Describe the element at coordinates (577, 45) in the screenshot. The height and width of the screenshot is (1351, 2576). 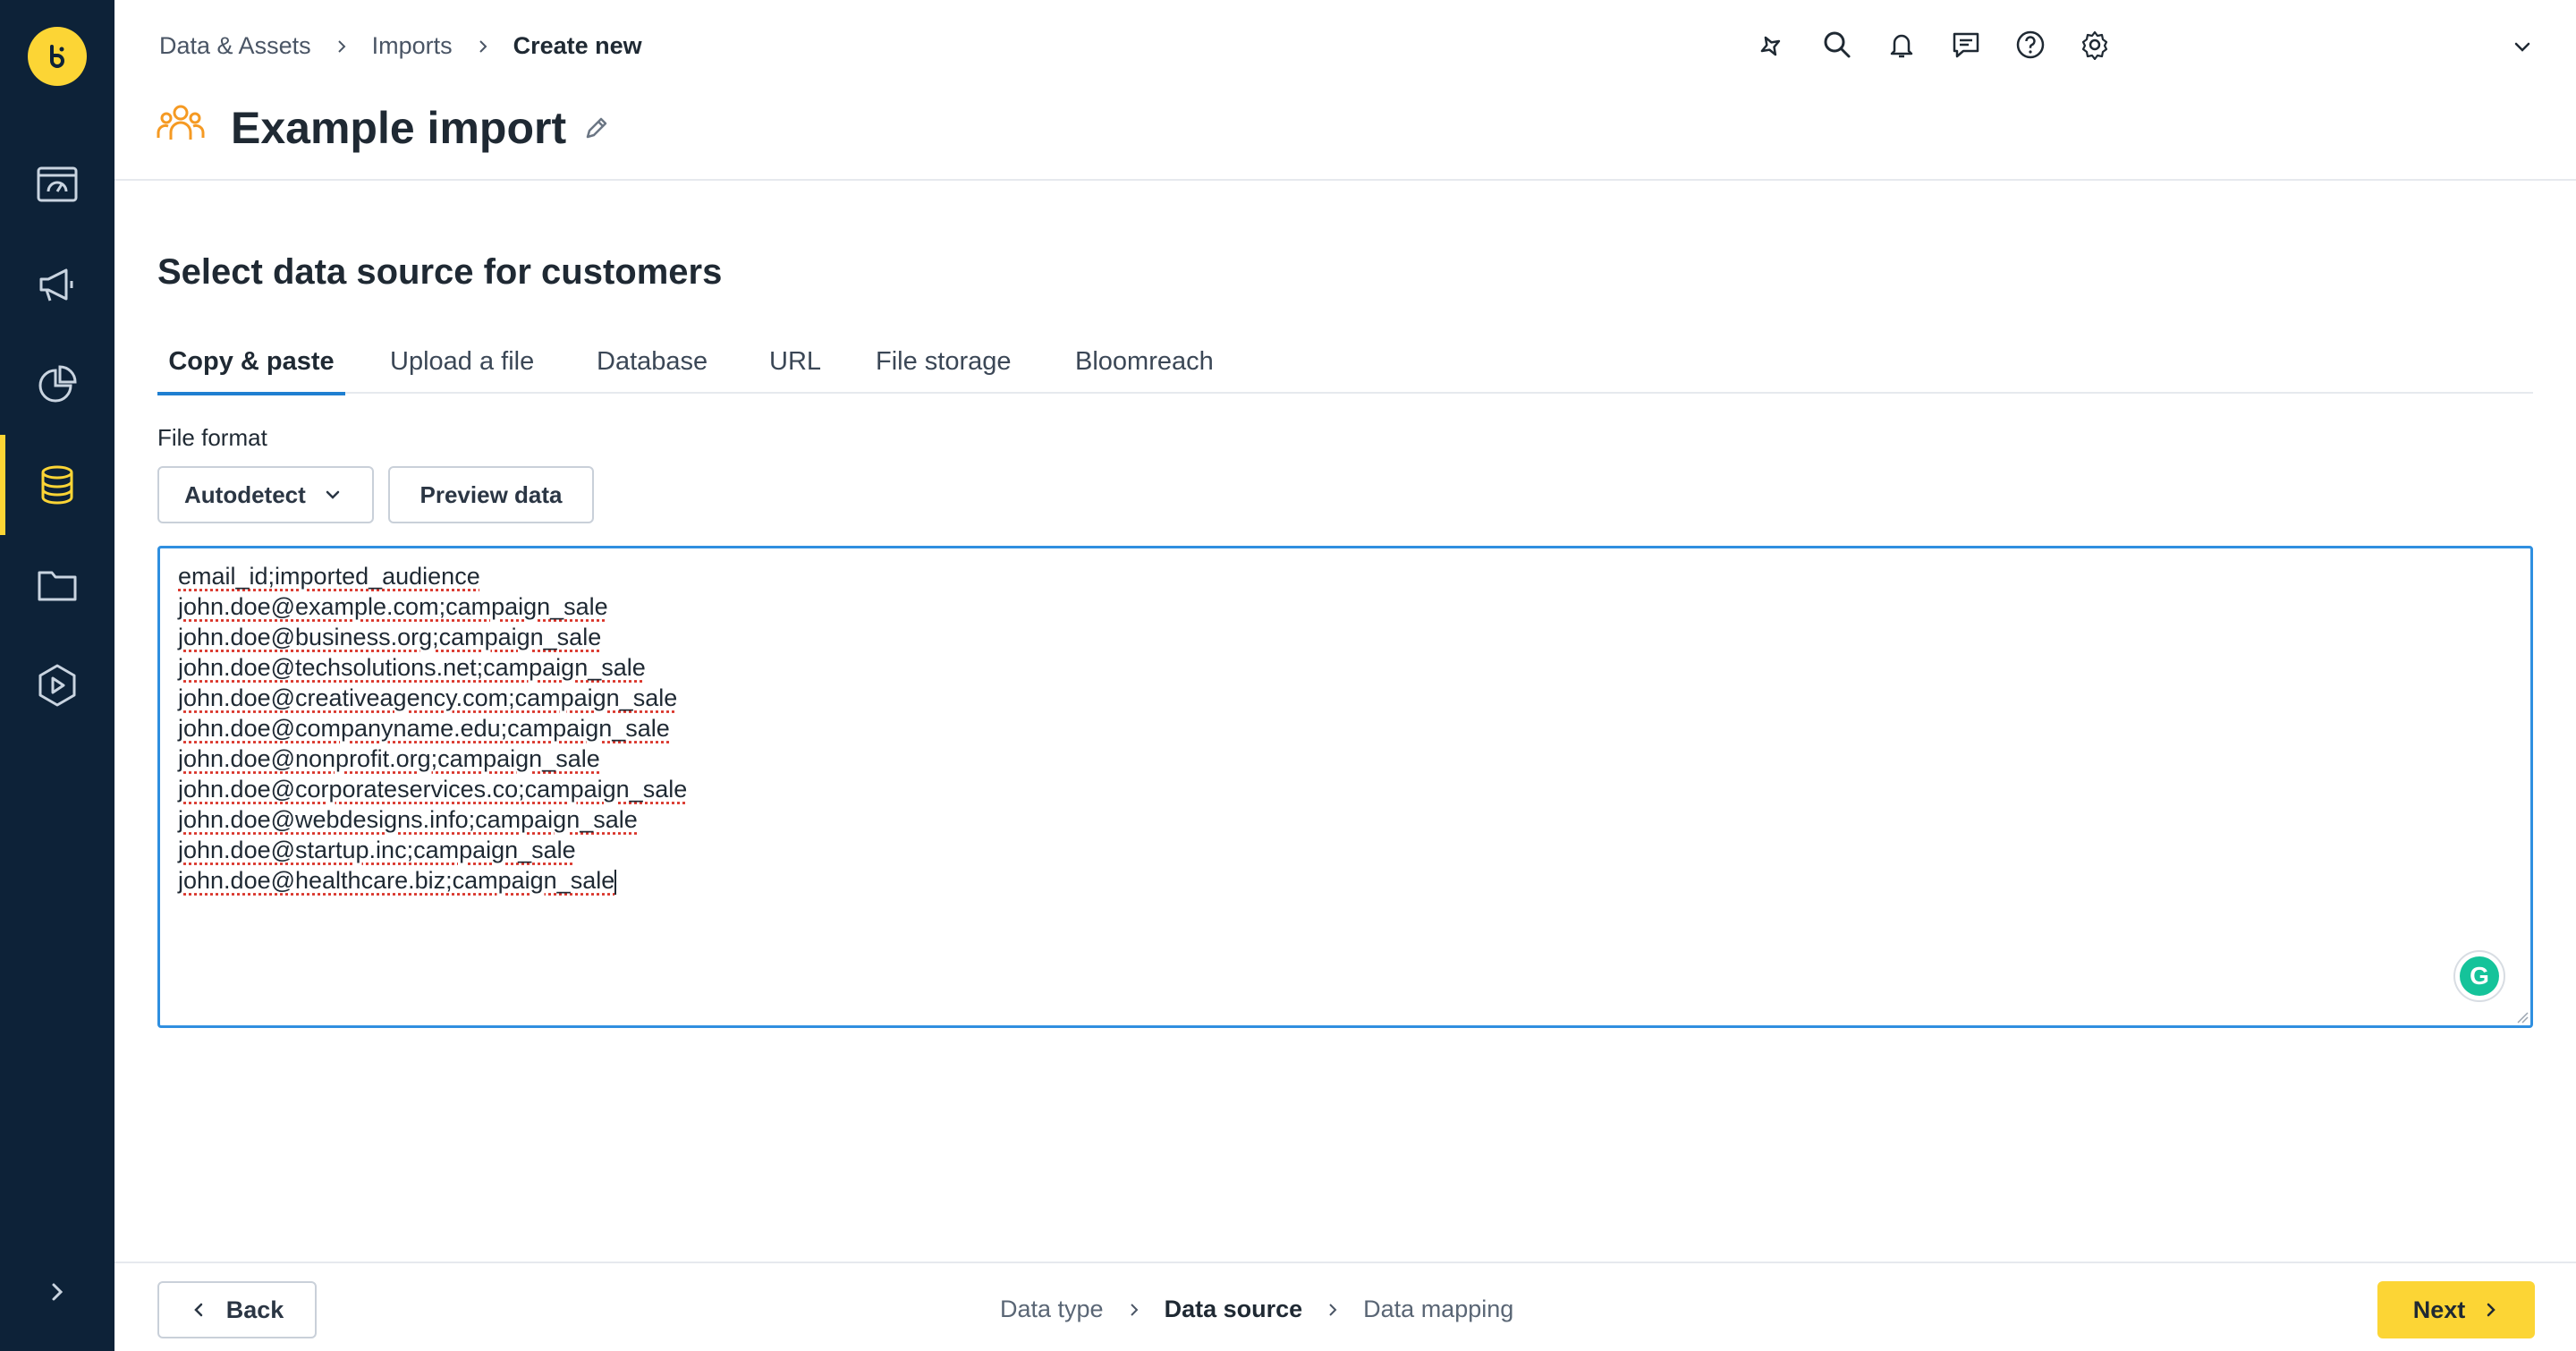
I see `breadcrumb-item-current: Create new` at that location.